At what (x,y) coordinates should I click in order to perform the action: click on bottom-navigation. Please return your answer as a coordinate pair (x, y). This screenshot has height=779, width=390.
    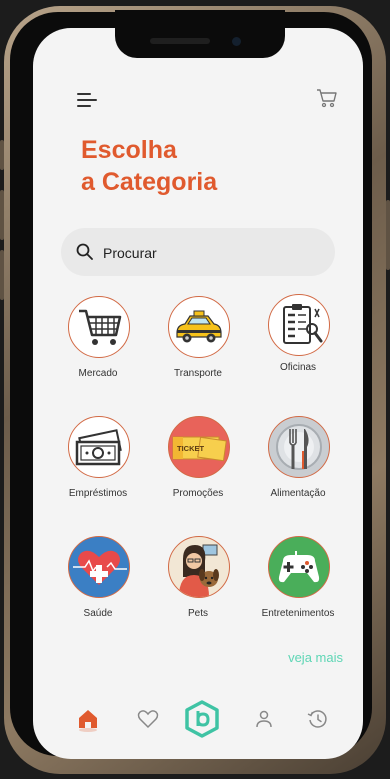
    Looking at the image, I should click on (198, 722).